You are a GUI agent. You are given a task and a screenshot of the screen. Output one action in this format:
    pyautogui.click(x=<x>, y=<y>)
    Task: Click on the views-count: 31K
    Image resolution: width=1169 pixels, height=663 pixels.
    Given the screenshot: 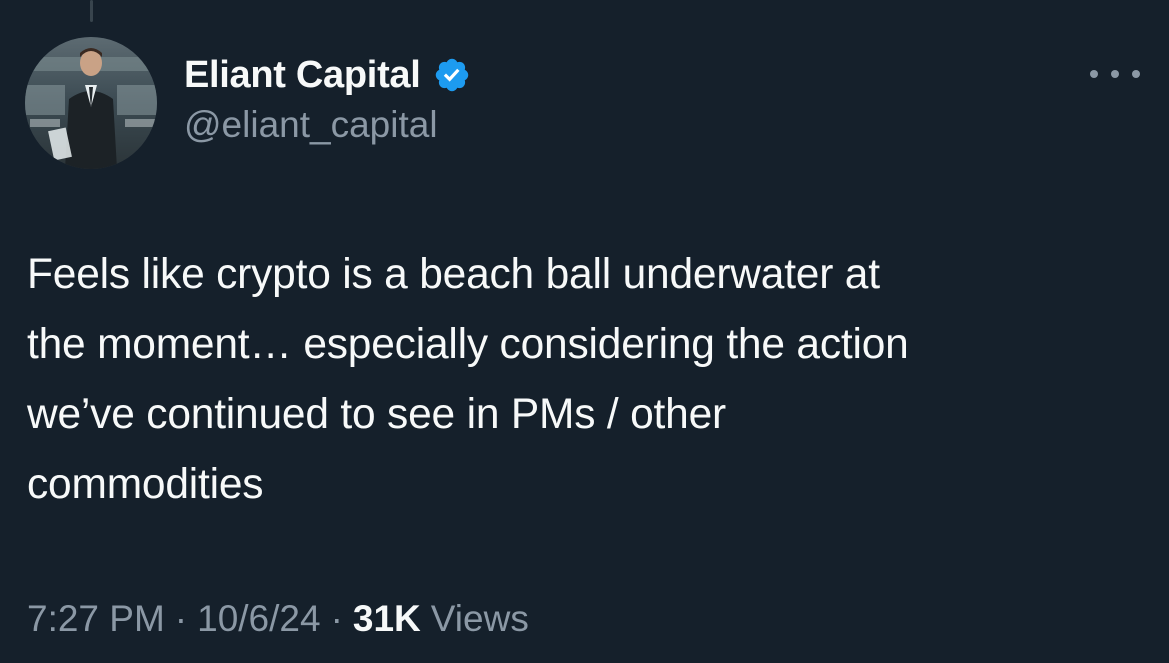 What is the action you would take?
    pyautogui.click(x=387, y=619)
    